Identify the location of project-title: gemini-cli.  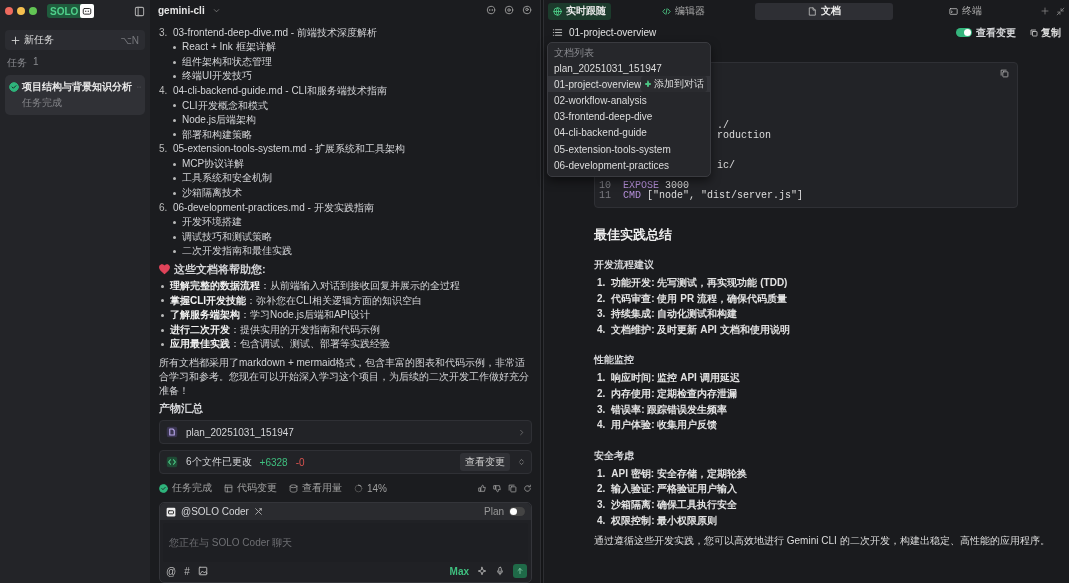
(181, 10).